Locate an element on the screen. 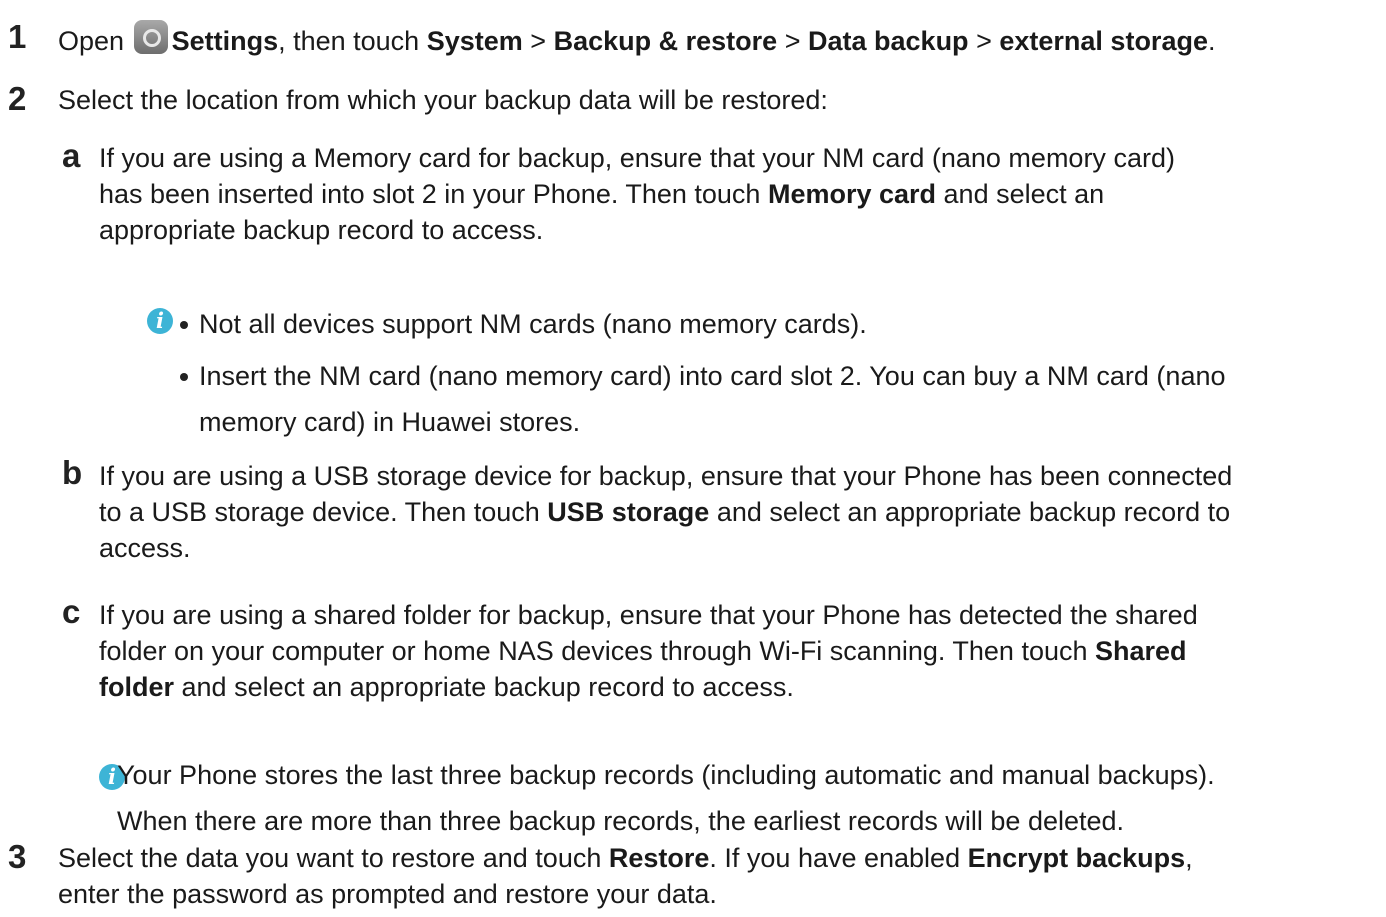  text-fragment: , is located at coordinates (1189, 858).